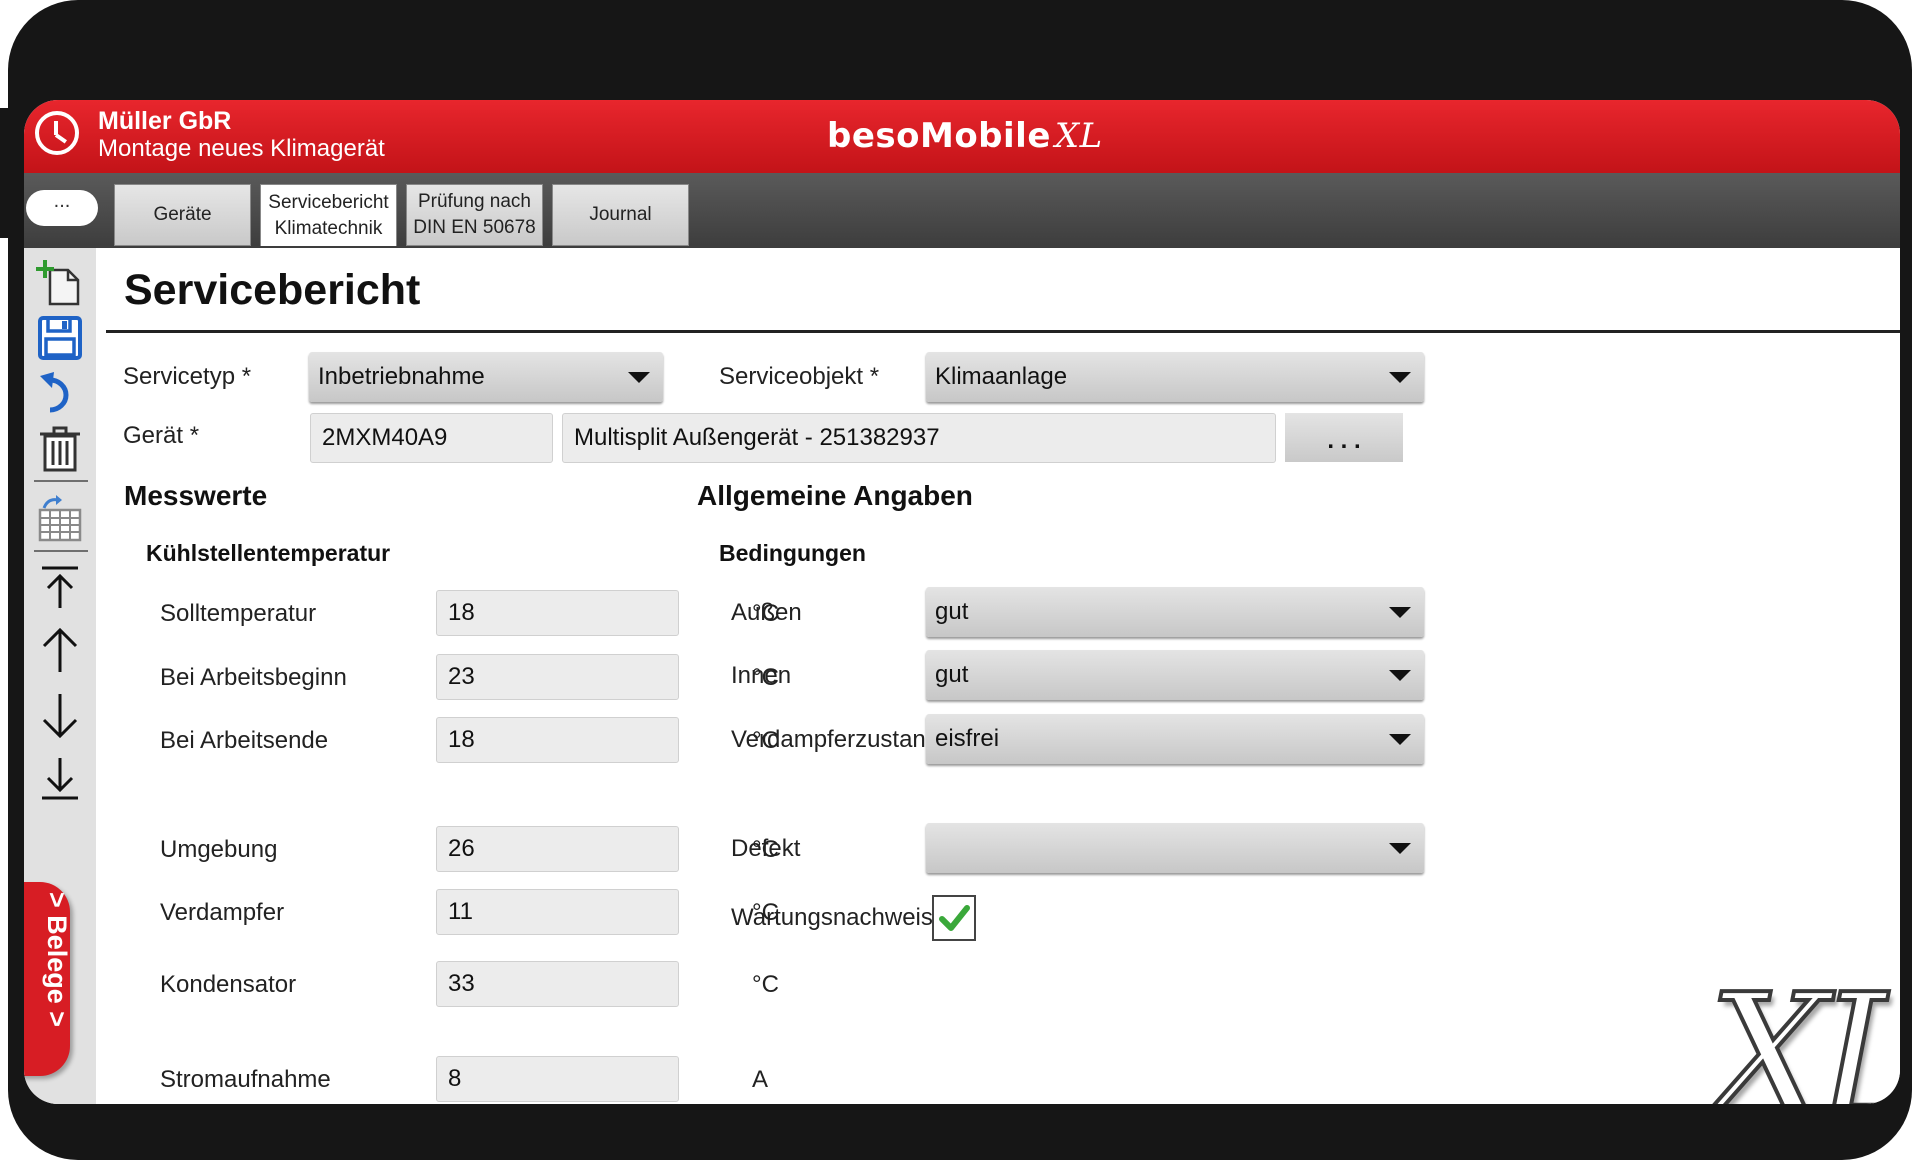  What do you see at coordinates (557, 1079) in the screenshot?
I see `stromaufnahme-input: 8` at bounding box center [557, 1079].